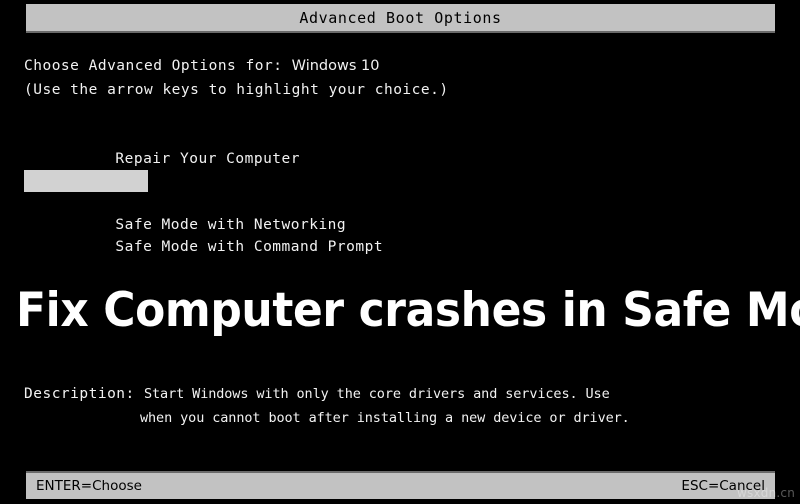 Image resolution: width=800 pixels, height=504 pixels. I want to click on menu-item-label: Safe Mode with Command Prompt, so click(249, 247).